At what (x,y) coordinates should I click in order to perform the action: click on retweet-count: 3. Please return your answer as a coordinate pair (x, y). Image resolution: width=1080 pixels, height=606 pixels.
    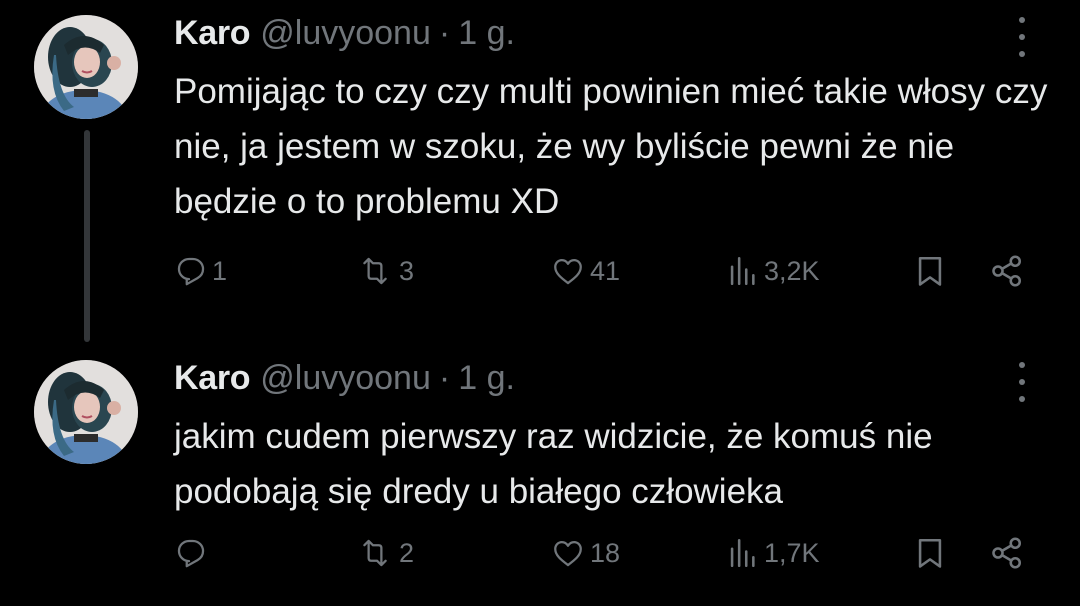
    Looking at the image, I should click on (407, 270).